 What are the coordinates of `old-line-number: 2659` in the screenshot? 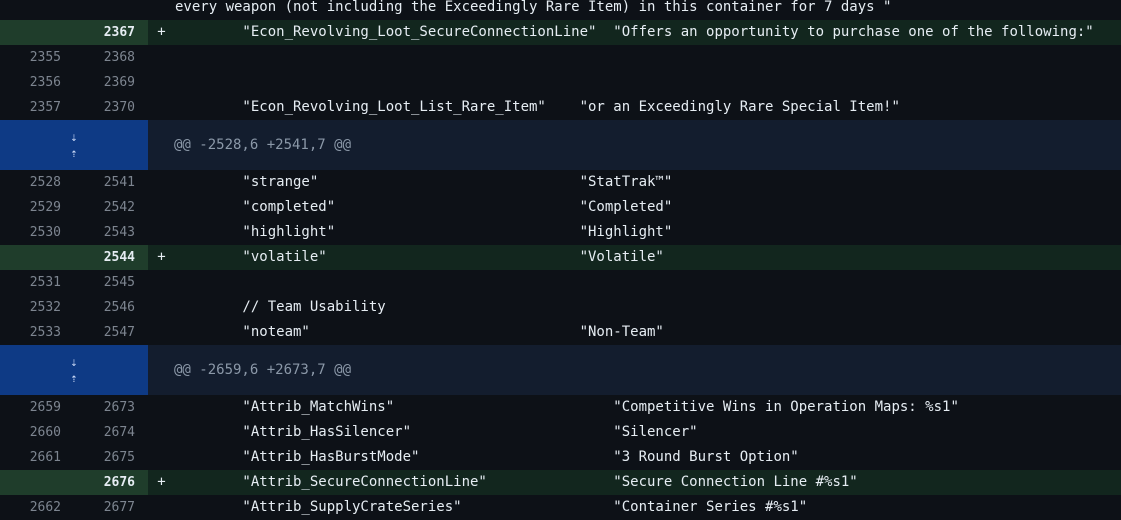 It's located at (37, 407).